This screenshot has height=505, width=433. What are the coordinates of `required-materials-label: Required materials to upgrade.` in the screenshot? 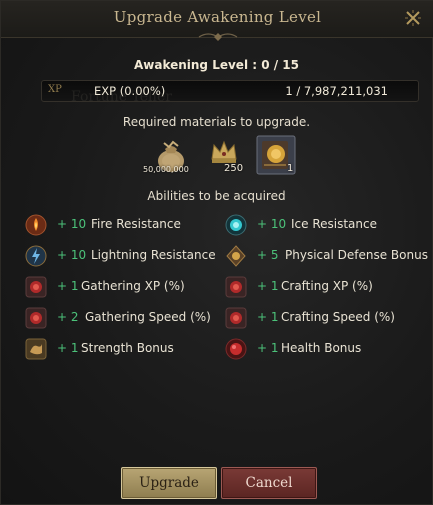 It's located at (216, 122).